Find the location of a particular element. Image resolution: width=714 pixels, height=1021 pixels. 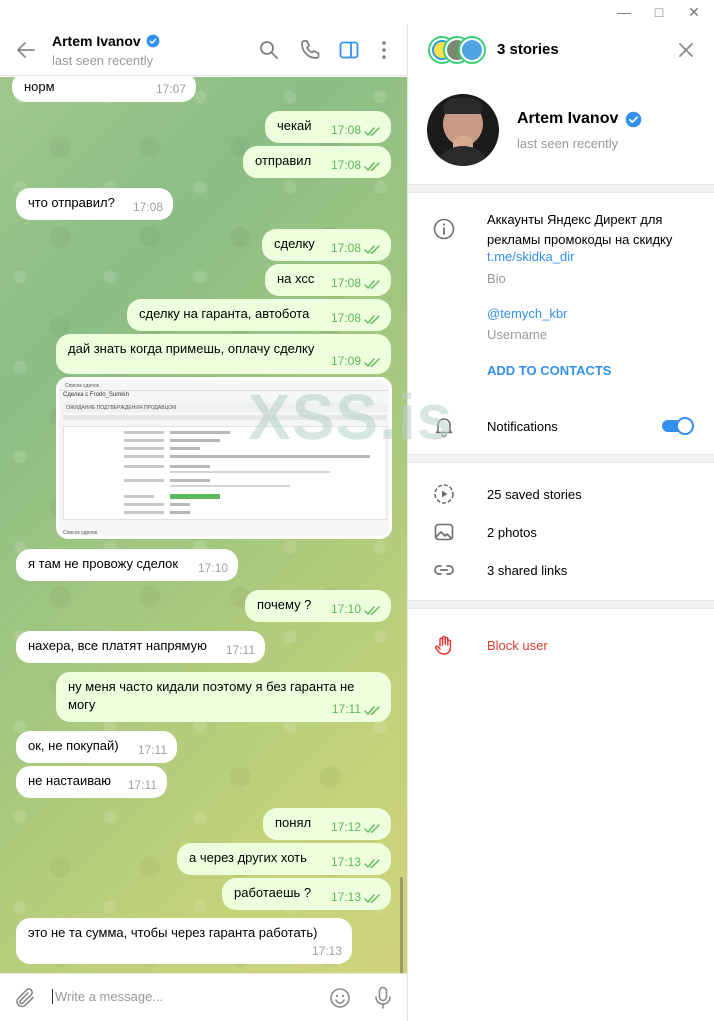

message-text: а через других хоть is located at coordinates (248, 857).